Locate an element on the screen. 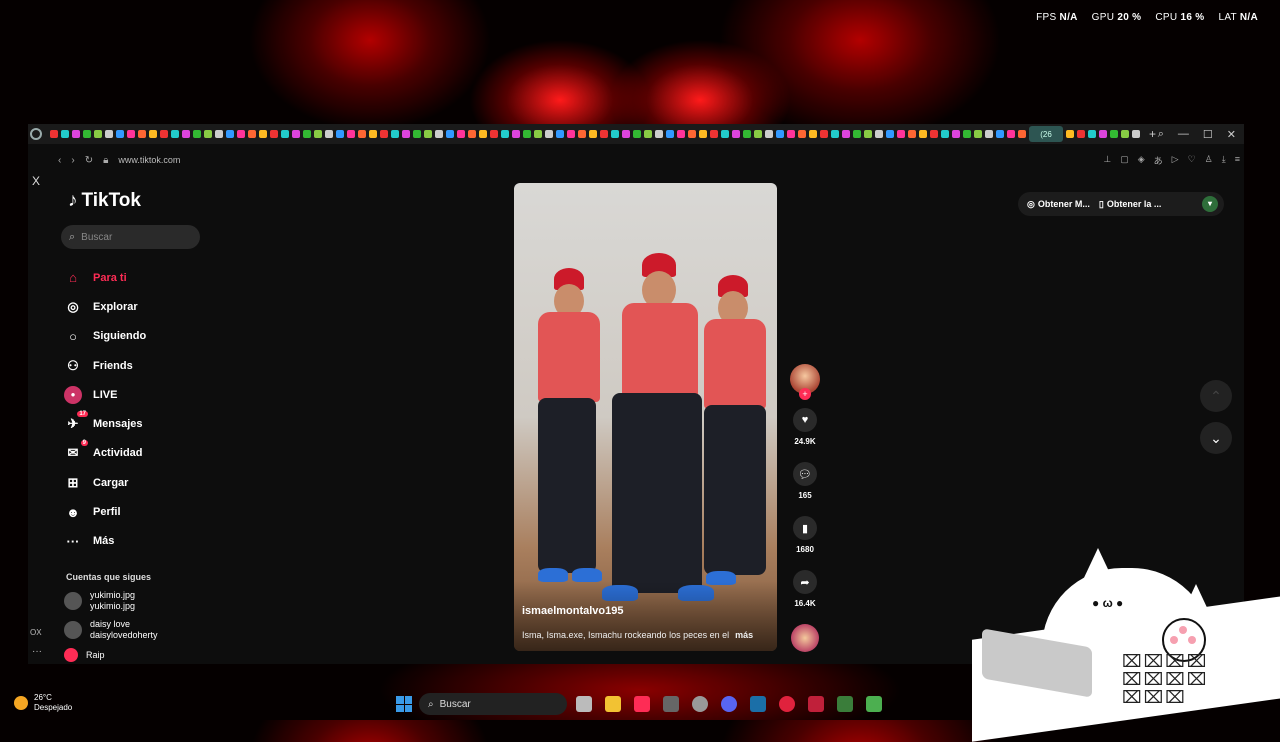 This screenshot has height=742, width=1280. windows-start-icon is located at coordinates (404, 704).